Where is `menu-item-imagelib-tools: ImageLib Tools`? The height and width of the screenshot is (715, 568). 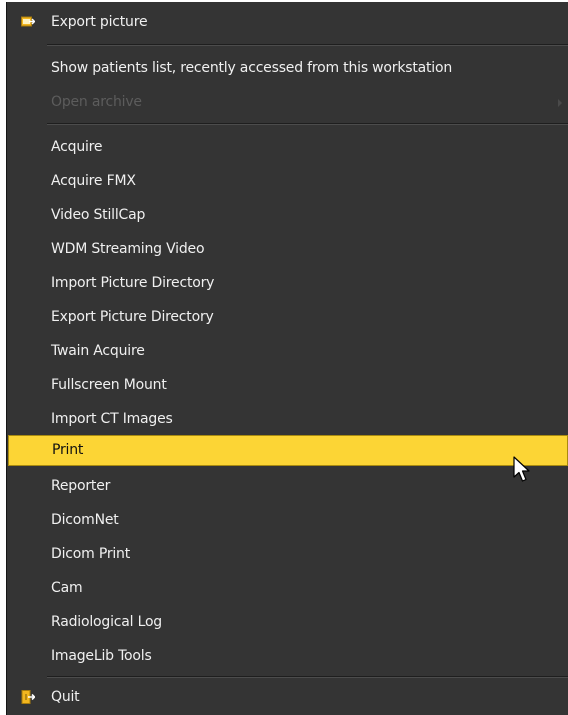
menu-item-imagelib-tools: ImageLib Tools is located at coordinates (287, 656).